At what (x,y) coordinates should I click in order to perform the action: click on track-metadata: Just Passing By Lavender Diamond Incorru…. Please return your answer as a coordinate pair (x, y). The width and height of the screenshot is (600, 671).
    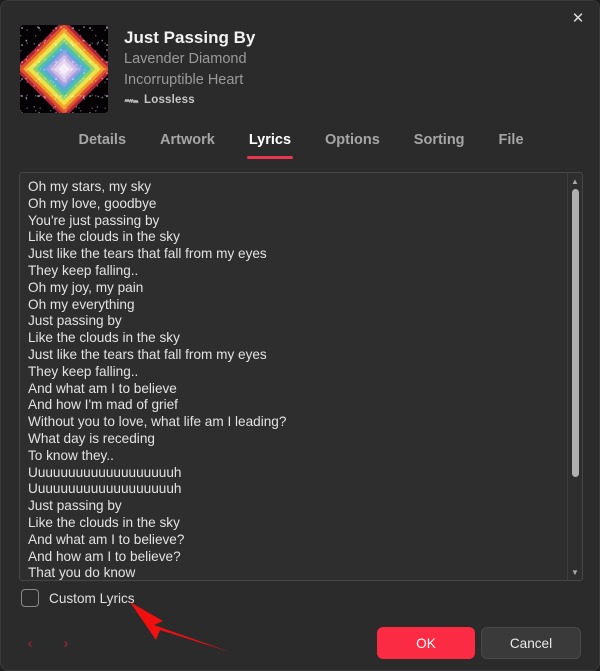
    Looking at the image, I should click on (189, 69).